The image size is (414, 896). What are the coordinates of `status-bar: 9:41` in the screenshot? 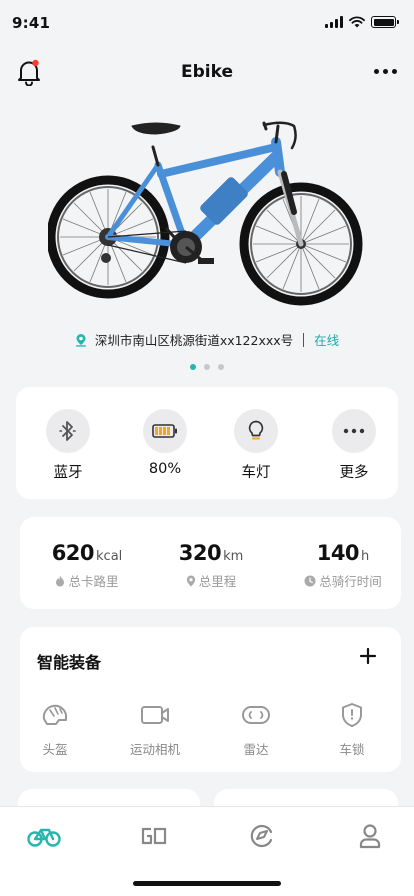 It's located at (207, 24).